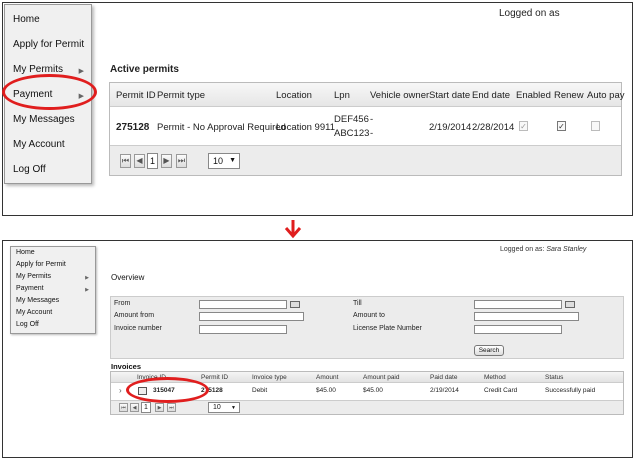 The height and width of the screenshot is (462, 636). What do you see at coordinates (372, 119) in the screenshot?
I see `vehicle-owner-cell-line-1: -` at bounding box center [372, 119].